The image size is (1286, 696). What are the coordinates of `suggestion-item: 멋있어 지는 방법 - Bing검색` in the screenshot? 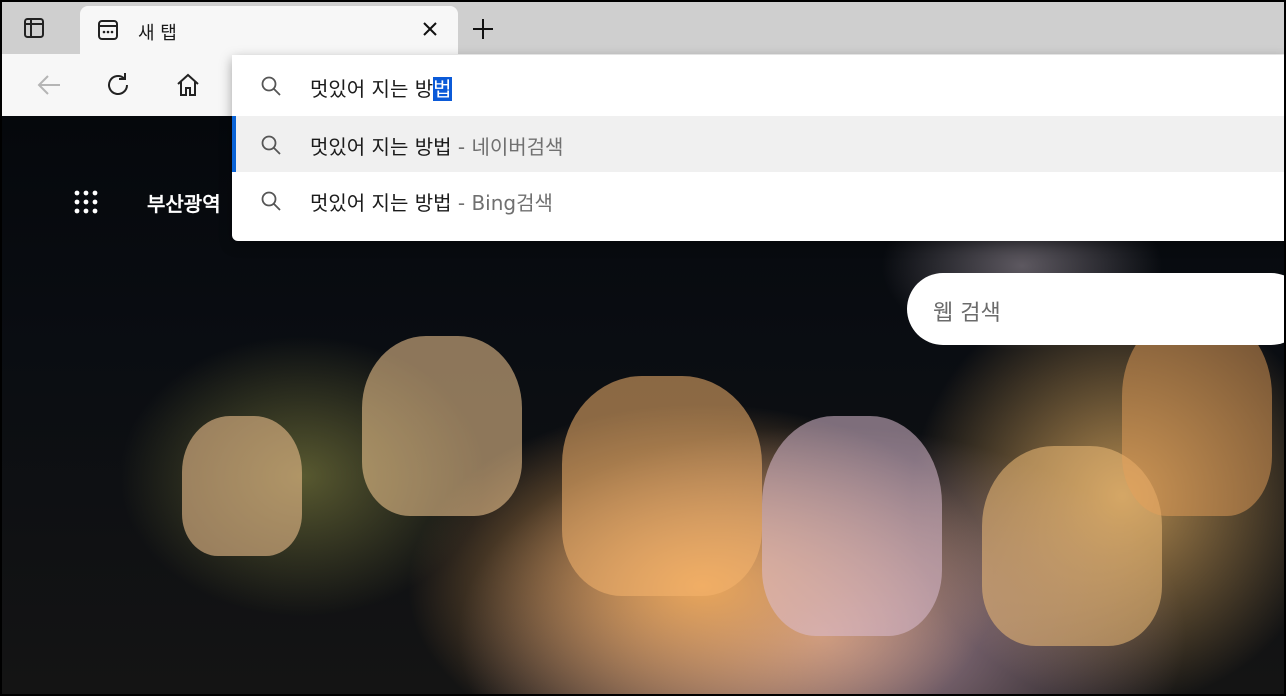 It's located at (758, 200).